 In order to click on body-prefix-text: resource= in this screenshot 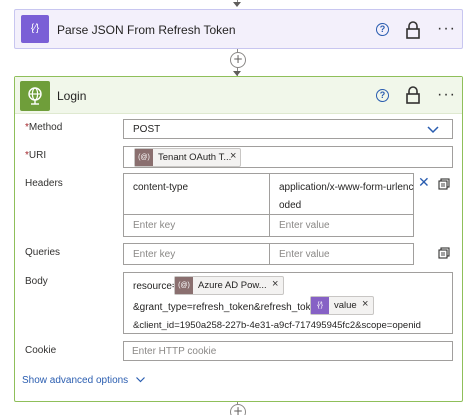, I will do `click(155, 286)`.